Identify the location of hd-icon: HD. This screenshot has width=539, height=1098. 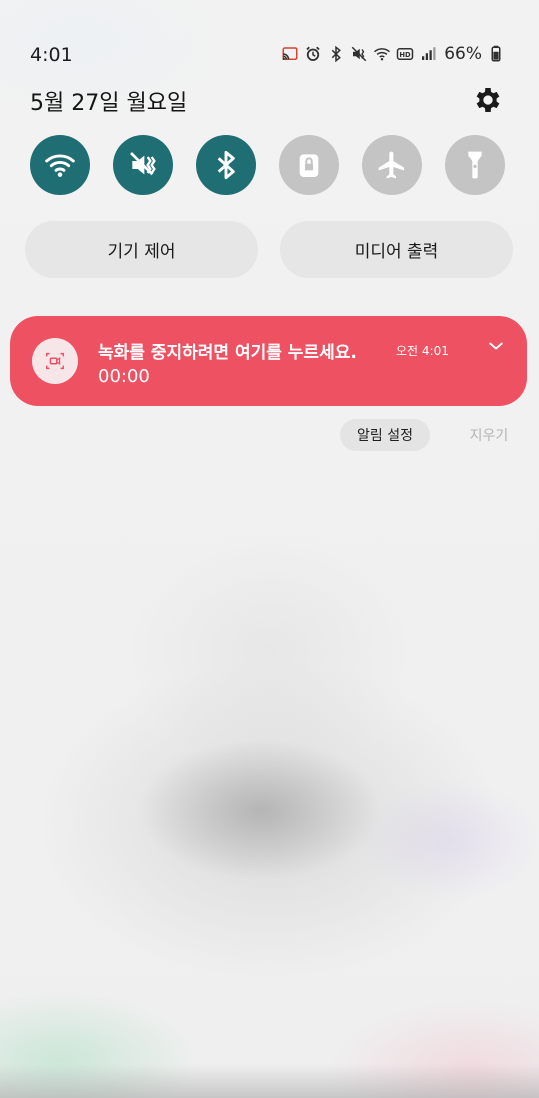
(405, 54).